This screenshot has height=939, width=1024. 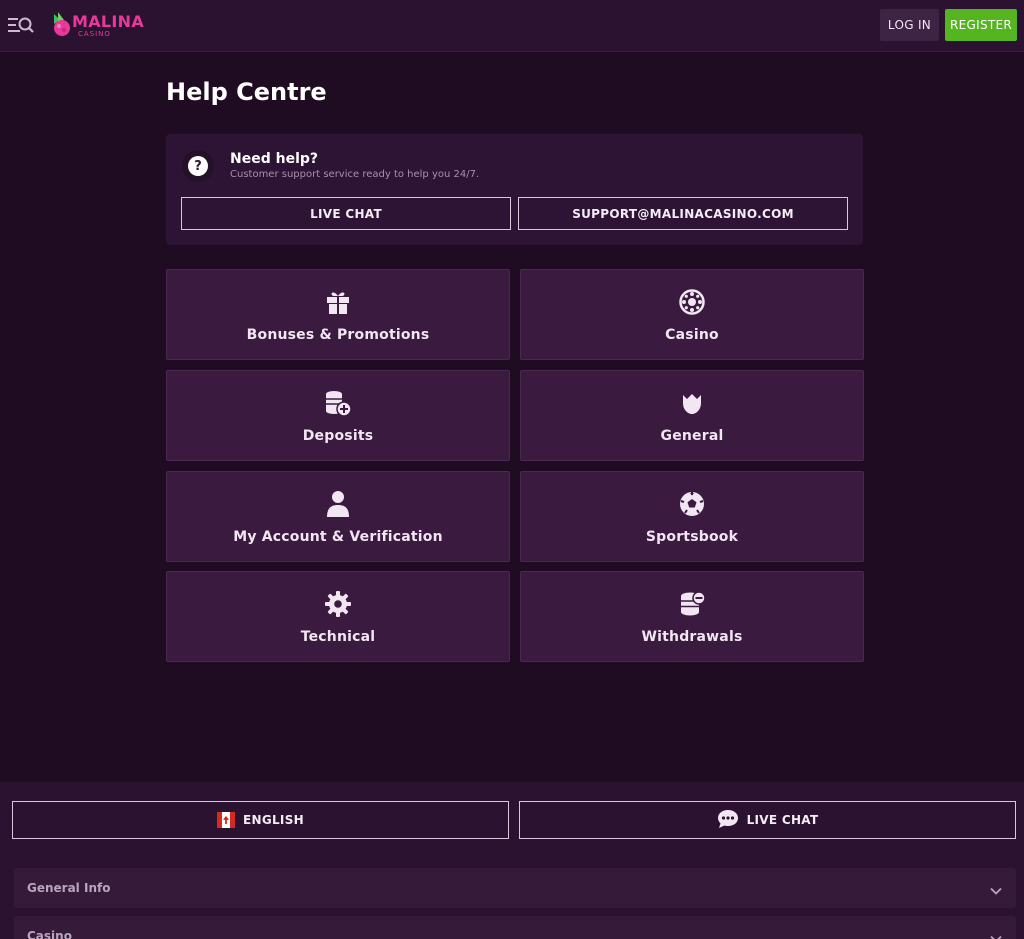 I want to click on page-title: Help Centre, so click(x=246, y=92).